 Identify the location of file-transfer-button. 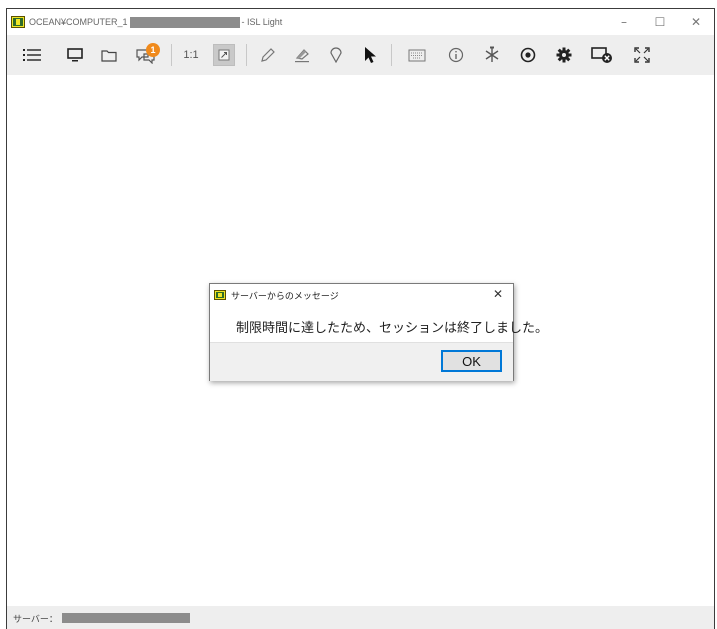
(109, 55).